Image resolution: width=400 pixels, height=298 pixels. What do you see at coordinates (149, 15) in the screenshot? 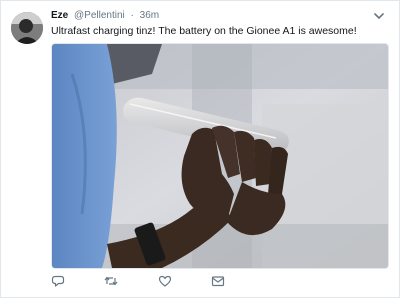
I see `tweet-timestamp: 36m` at bounding box center [149, 15].